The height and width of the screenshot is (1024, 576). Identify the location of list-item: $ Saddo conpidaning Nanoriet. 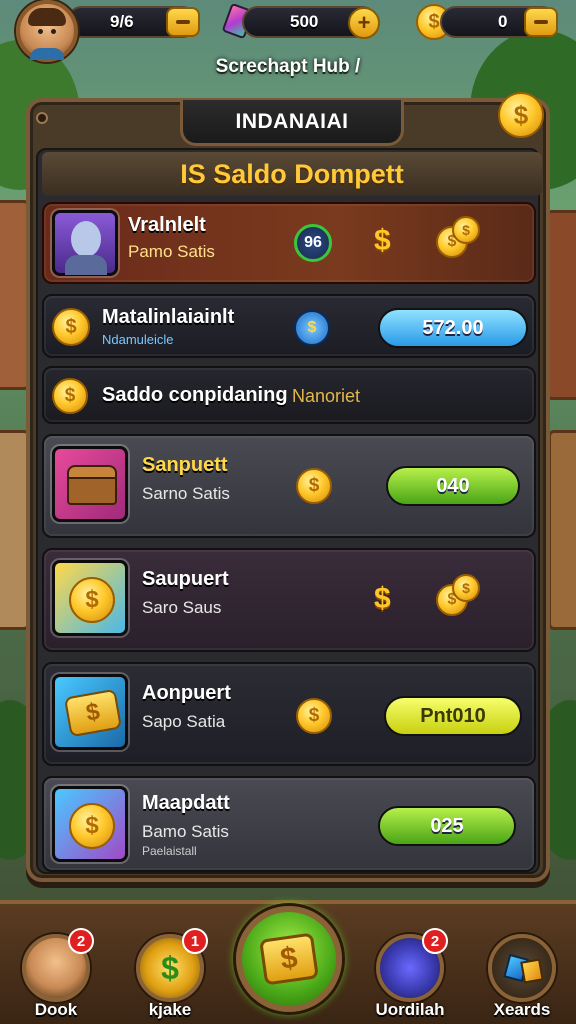
(289, 395).